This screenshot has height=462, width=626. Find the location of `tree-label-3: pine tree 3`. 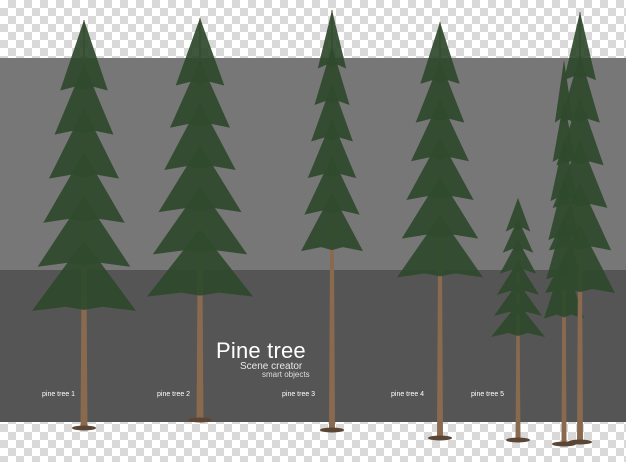

tree-label-3: pine tree 3 is located at coordinates (299, 394).